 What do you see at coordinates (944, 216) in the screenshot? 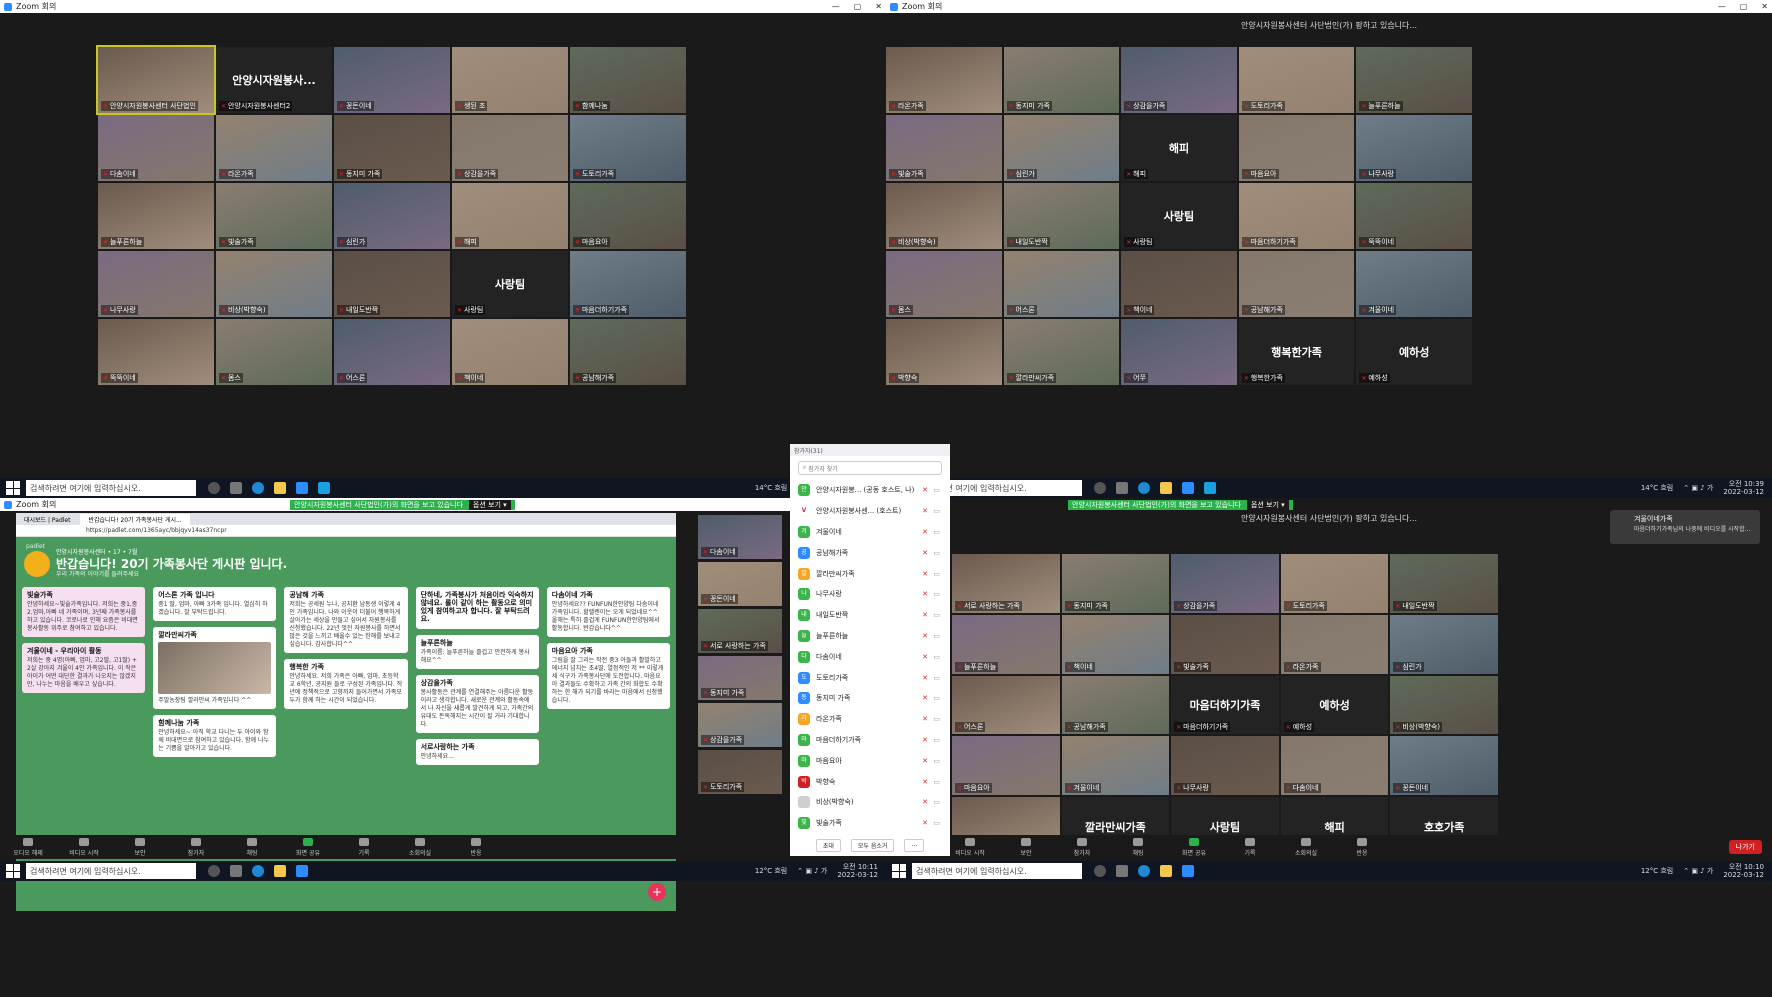
I see `video-tile: 비상(박향숙)` at bounding box center [944, 216].